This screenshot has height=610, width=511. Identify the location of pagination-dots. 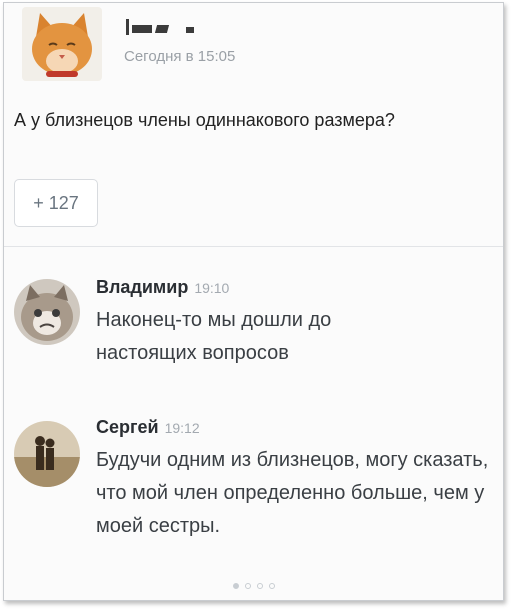
(253, 586).